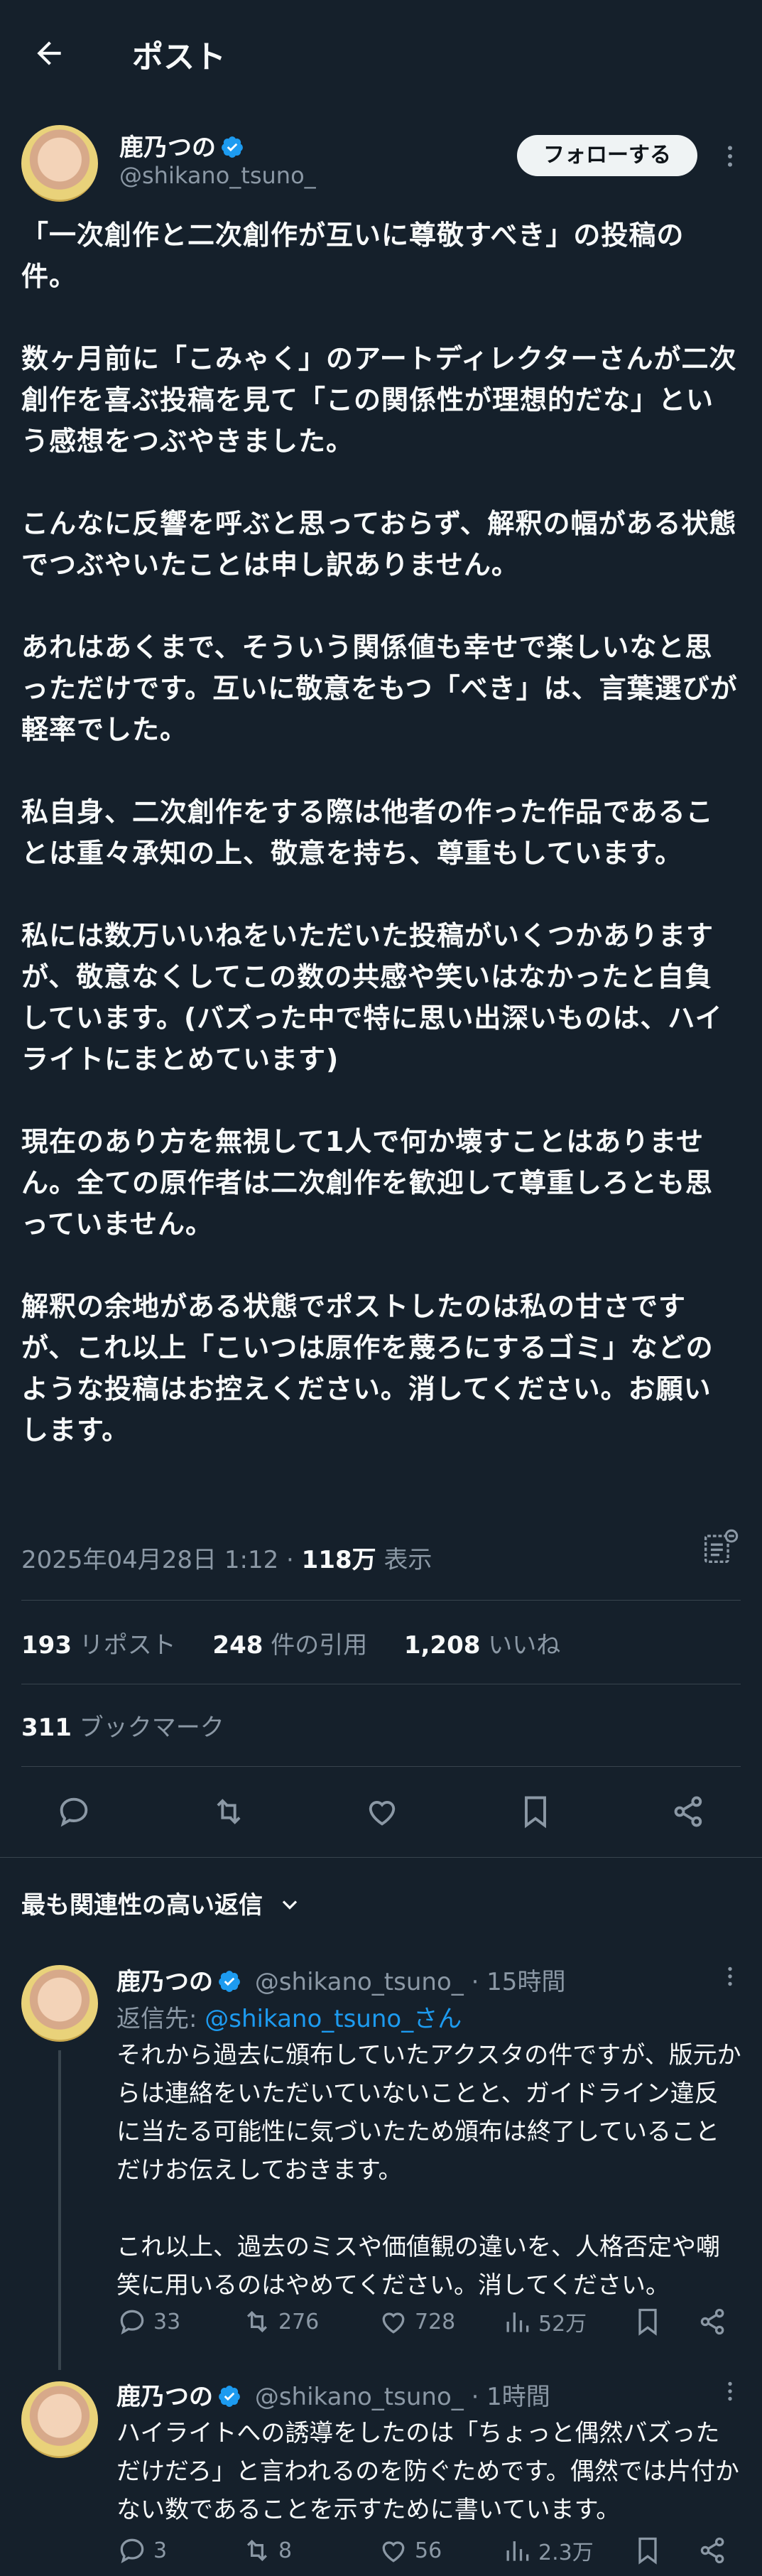  Describe the element at coordinates (148, 2321) in the screenshot. I see `reply-count: 33` at that location.